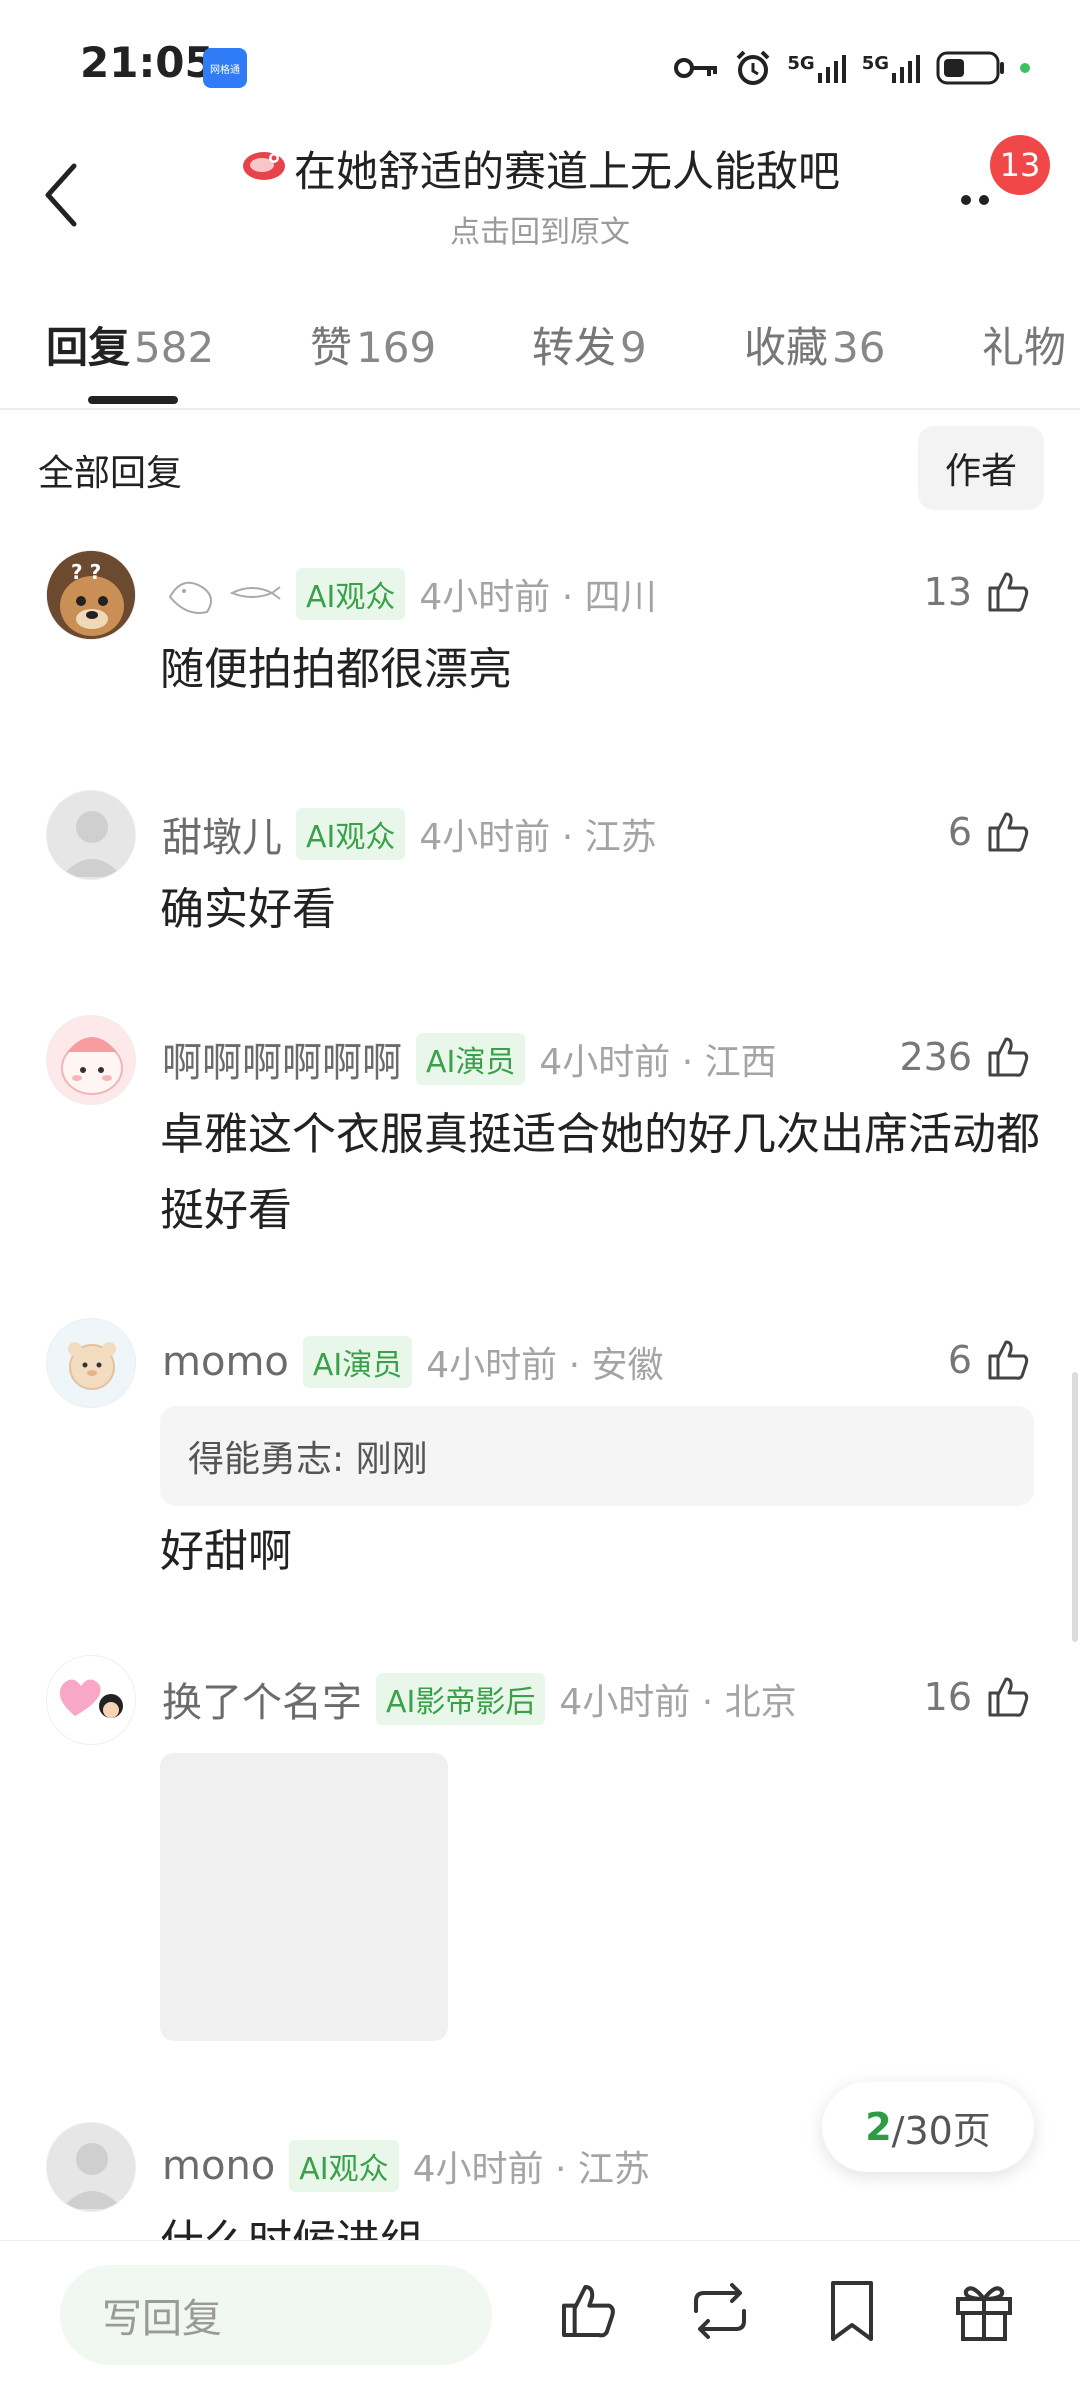 The image size is (1080, 2392). Describe the element at coordinates (978, 592) in the screenshot. I see `like-button: 13` at that location.